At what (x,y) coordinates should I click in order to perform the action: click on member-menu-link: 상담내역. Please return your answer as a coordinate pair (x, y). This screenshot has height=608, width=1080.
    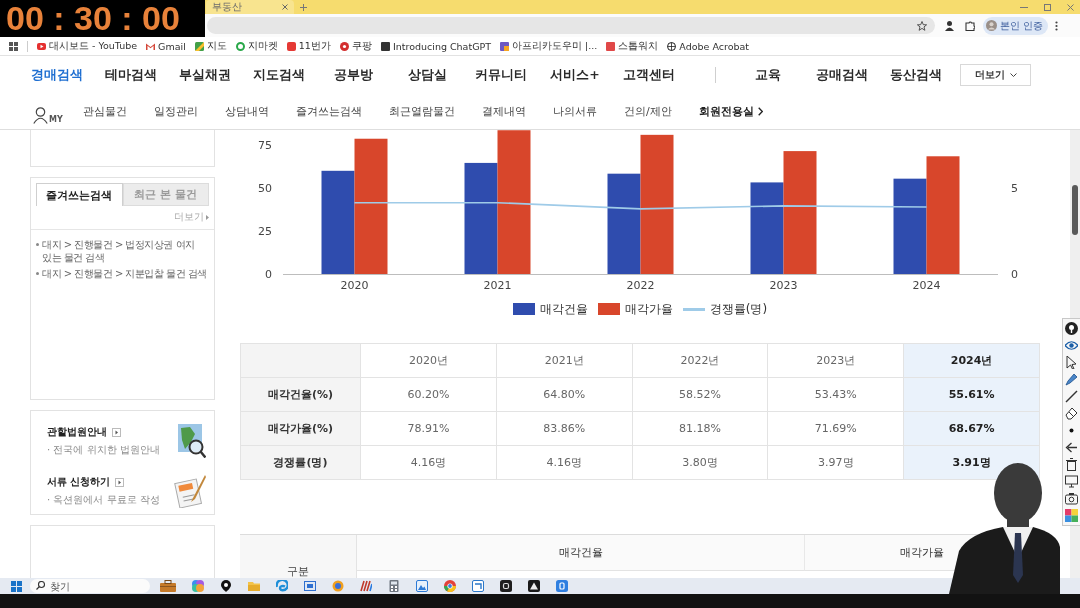
    Looking at the image, I should click on (247, 111).